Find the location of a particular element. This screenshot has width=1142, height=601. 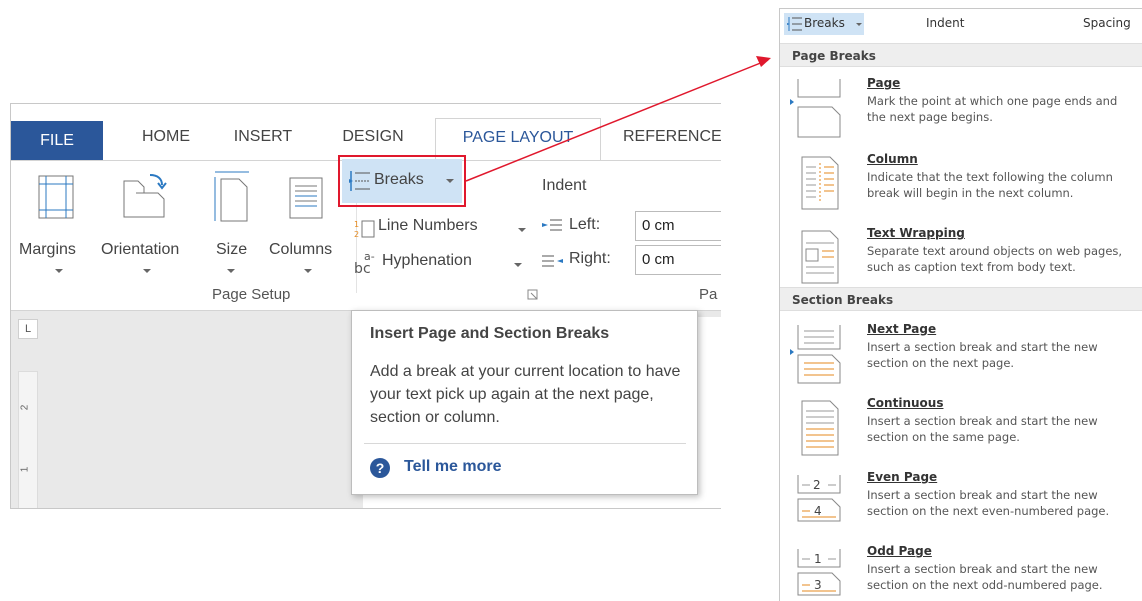

breaks-icon is located at coordinates (794, 24).